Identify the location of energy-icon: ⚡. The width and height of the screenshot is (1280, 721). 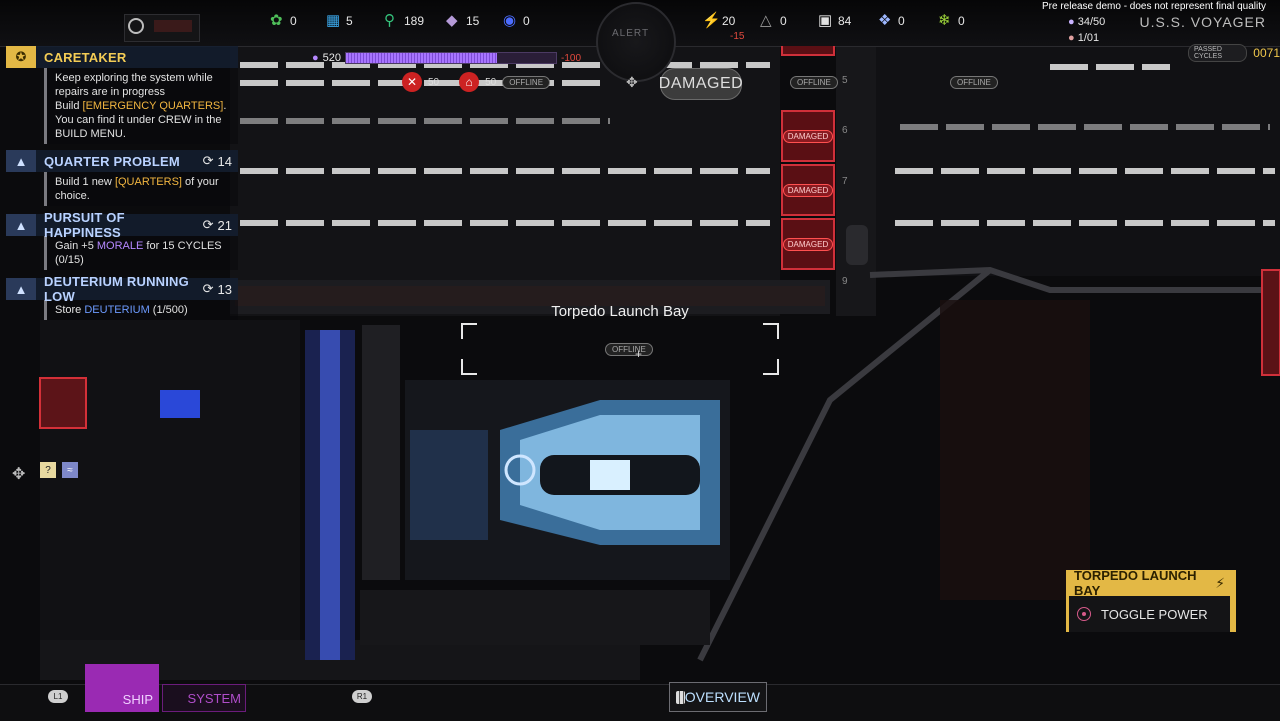
(711, 20).